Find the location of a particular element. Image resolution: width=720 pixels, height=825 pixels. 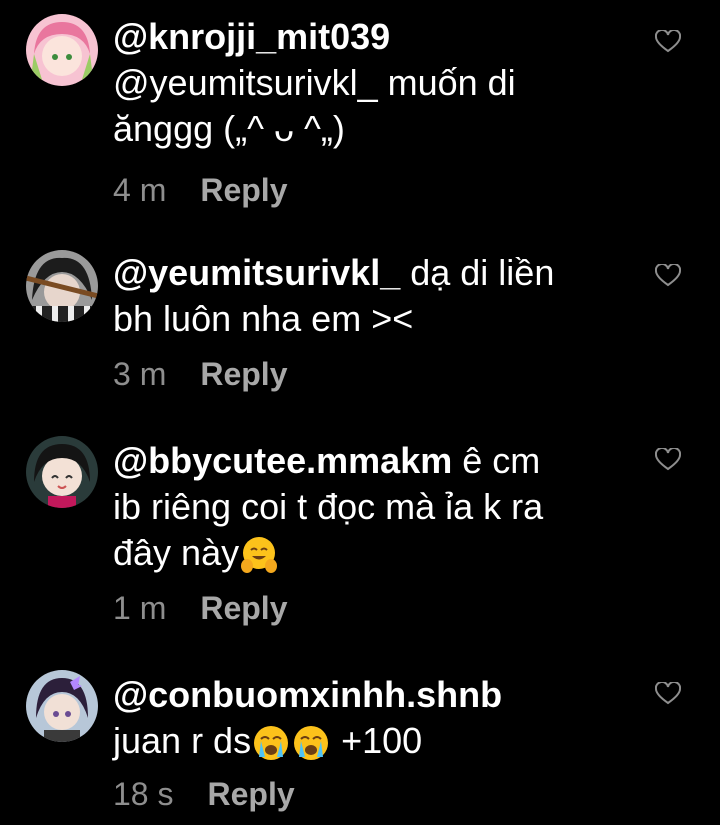

pink-hair-anime-avatar-icon is located at coordinates (62, 50).